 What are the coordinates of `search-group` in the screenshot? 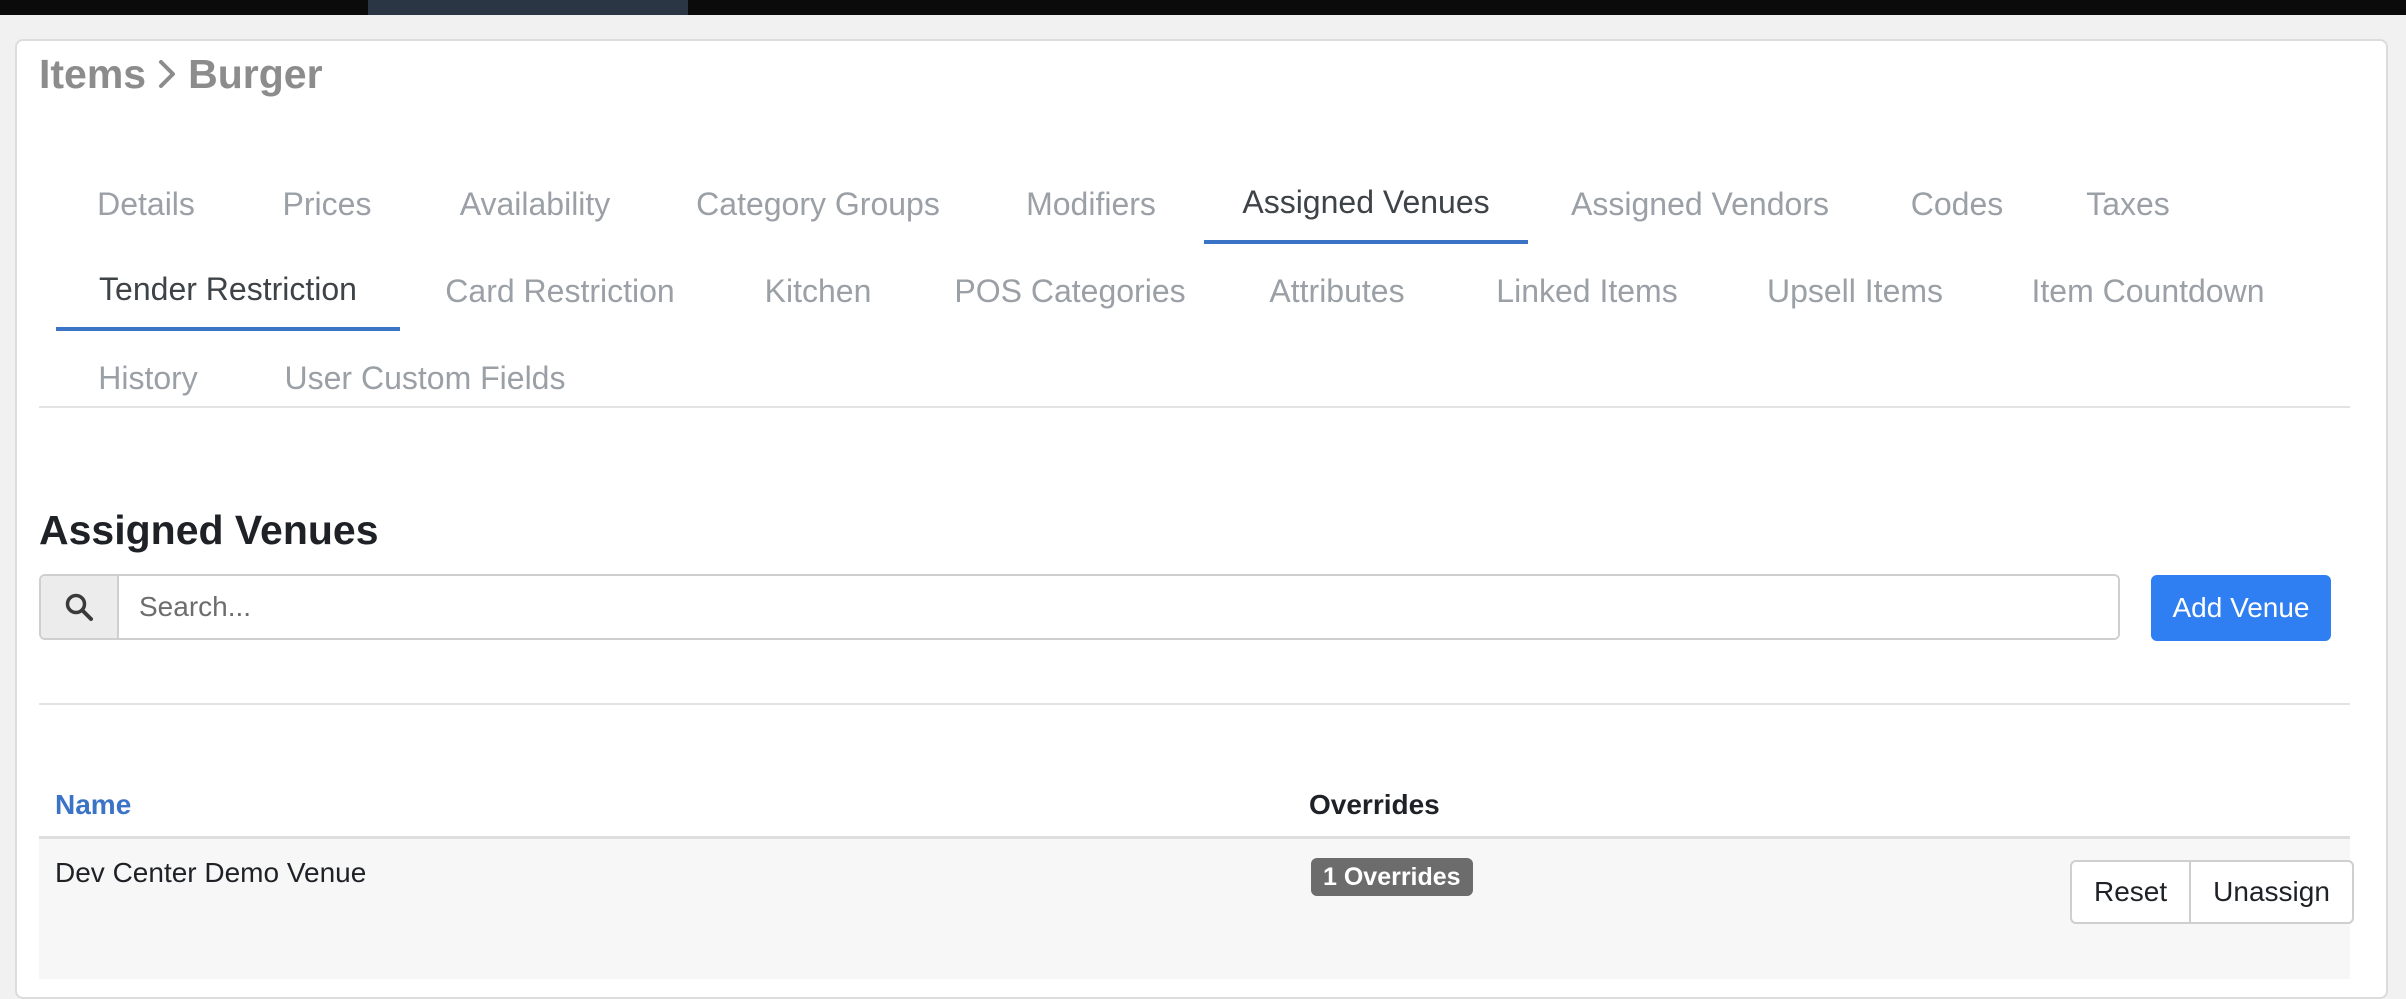 It's located at (1079, 607).